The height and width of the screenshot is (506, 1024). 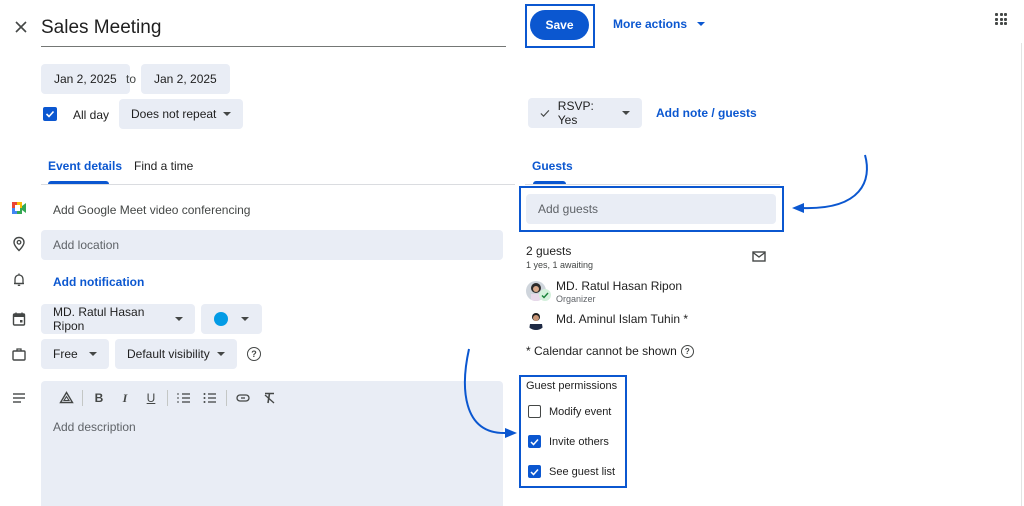 I want to click on availability-dropdown: Free, so click(x=75, y=354).